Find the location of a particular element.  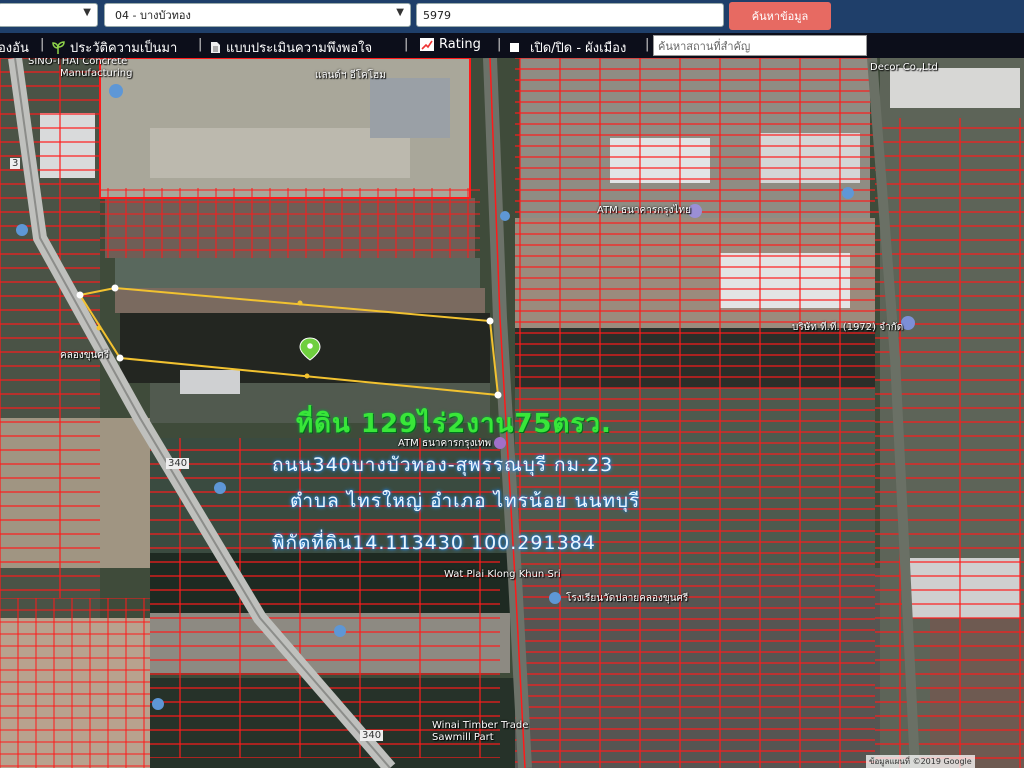

coordinates-text: พิกัดที่ดิน14.113430 100.291384 is located at coordinates (434, 543).